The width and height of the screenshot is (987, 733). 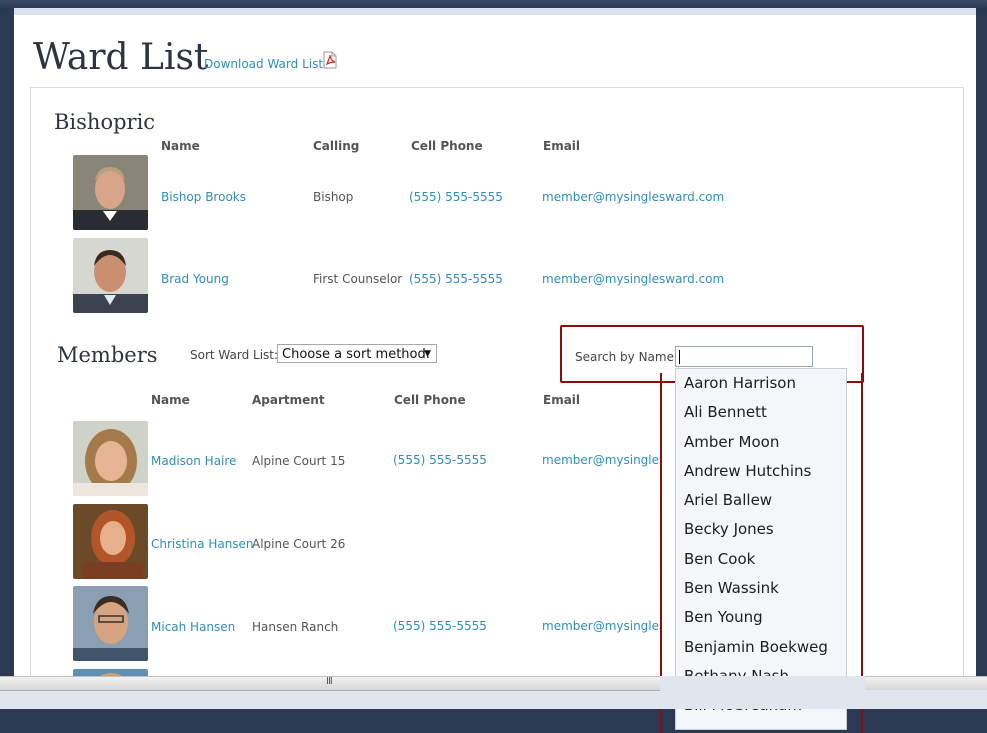 I want to click on members-col-apartment: Apartment, so click(x=288, y=400).